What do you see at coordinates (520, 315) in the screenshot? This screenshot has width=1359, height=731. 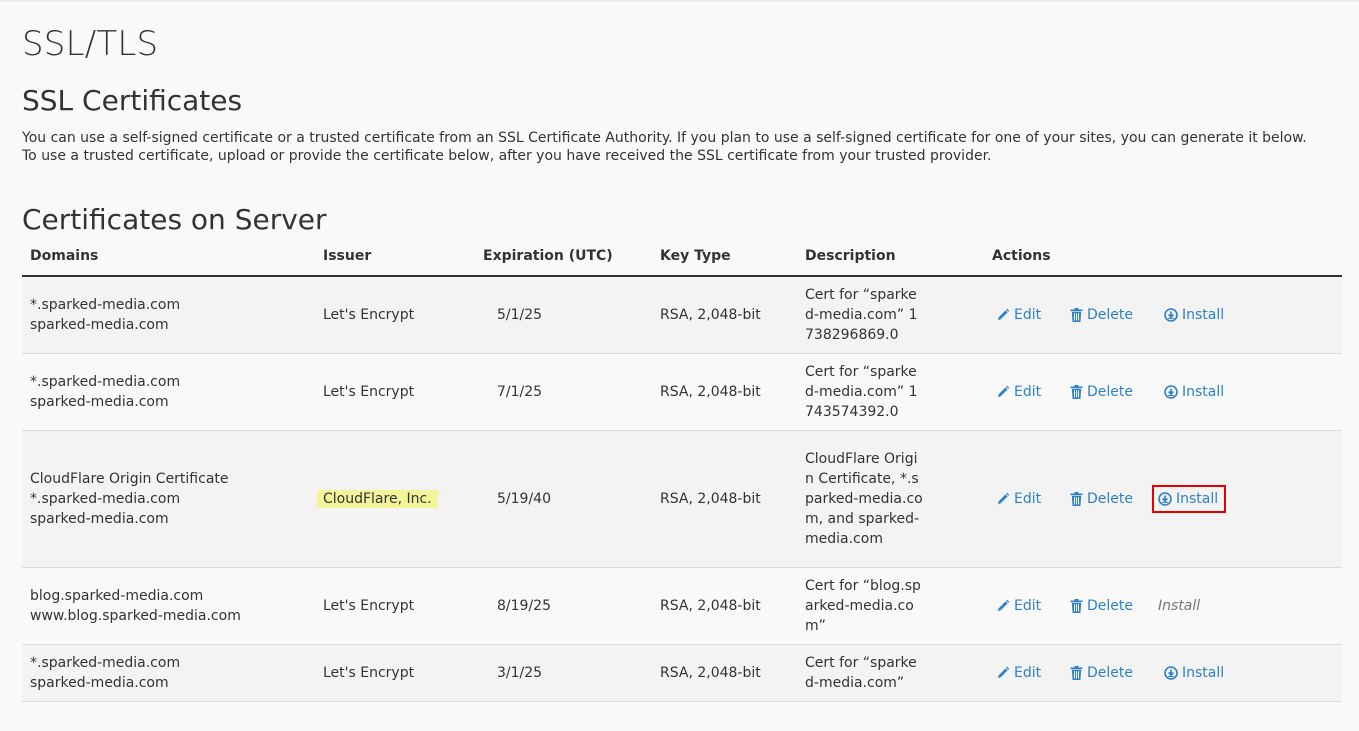 I see `expiration-date: 5/1/25` at bounding box center [520, 315].